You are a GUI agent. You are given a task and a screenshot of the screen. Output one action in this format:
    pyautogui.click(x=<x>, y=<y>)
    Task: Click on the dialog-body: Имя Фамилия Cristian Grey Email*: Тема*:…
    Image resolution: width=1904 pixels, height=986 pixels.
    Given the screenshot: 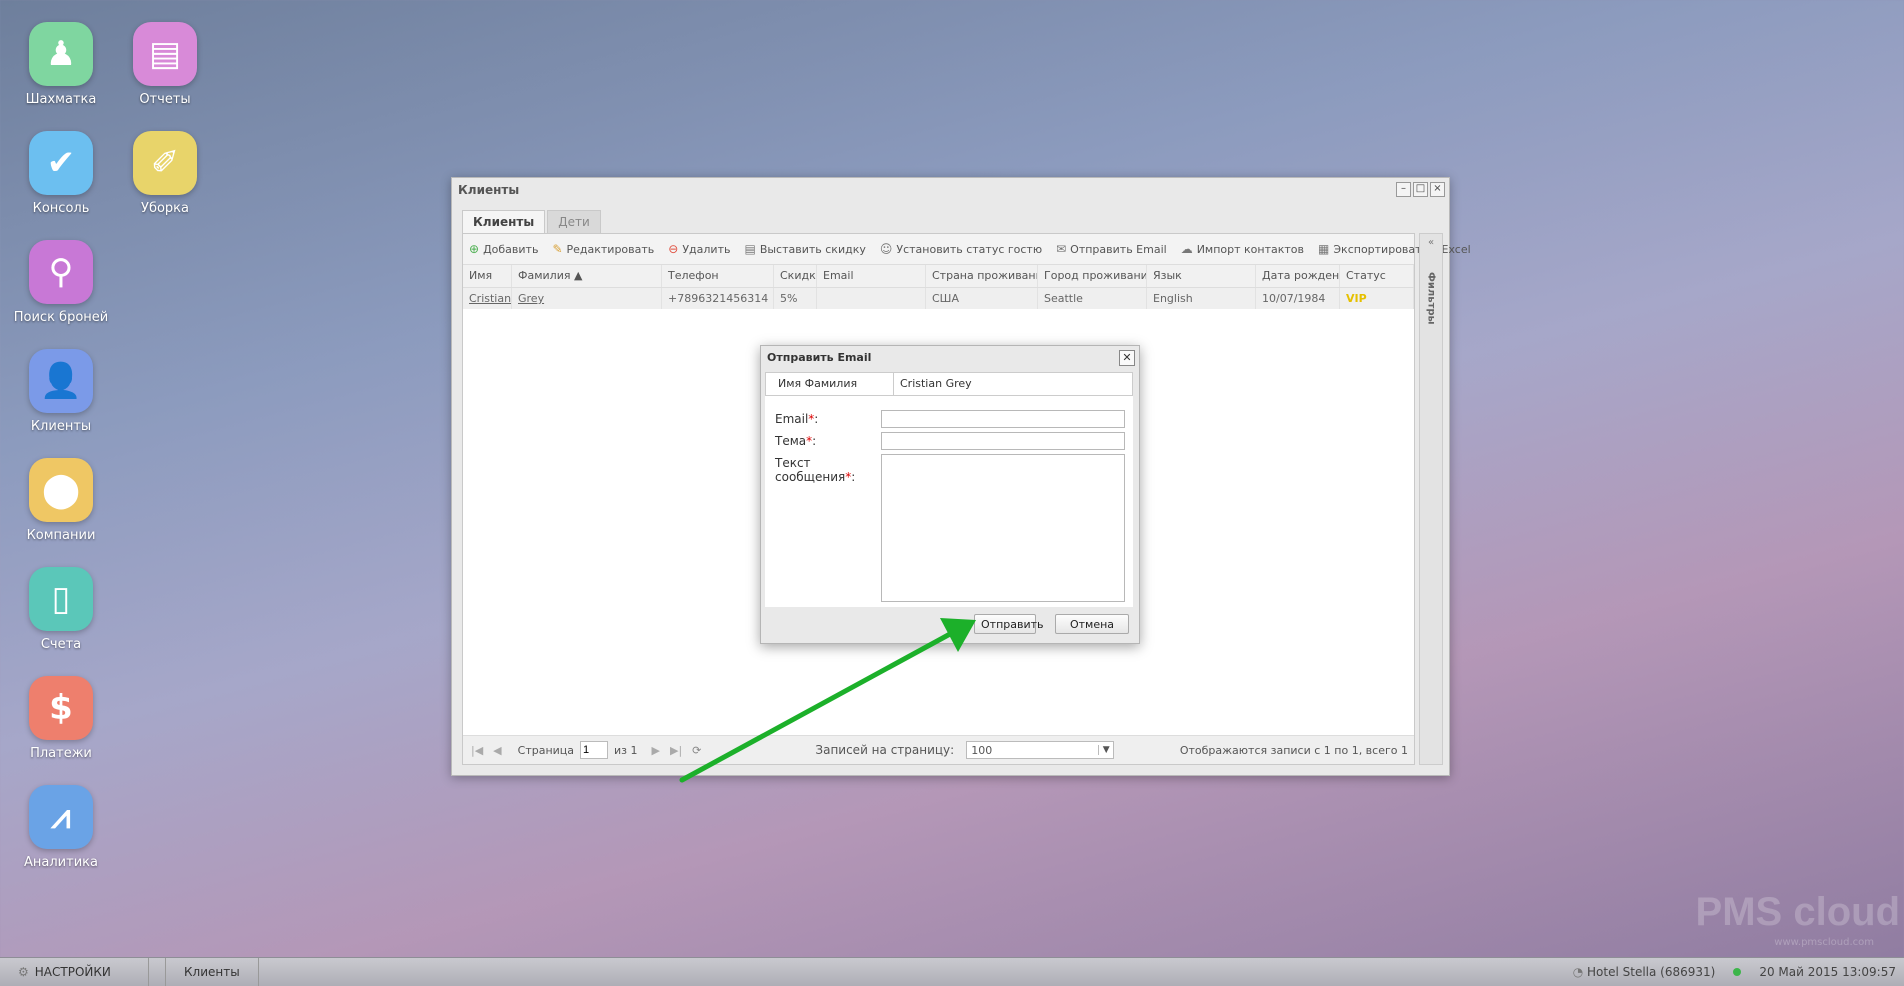 What is the action you would take?
    pyautogui.click(x=949, y=489)
    